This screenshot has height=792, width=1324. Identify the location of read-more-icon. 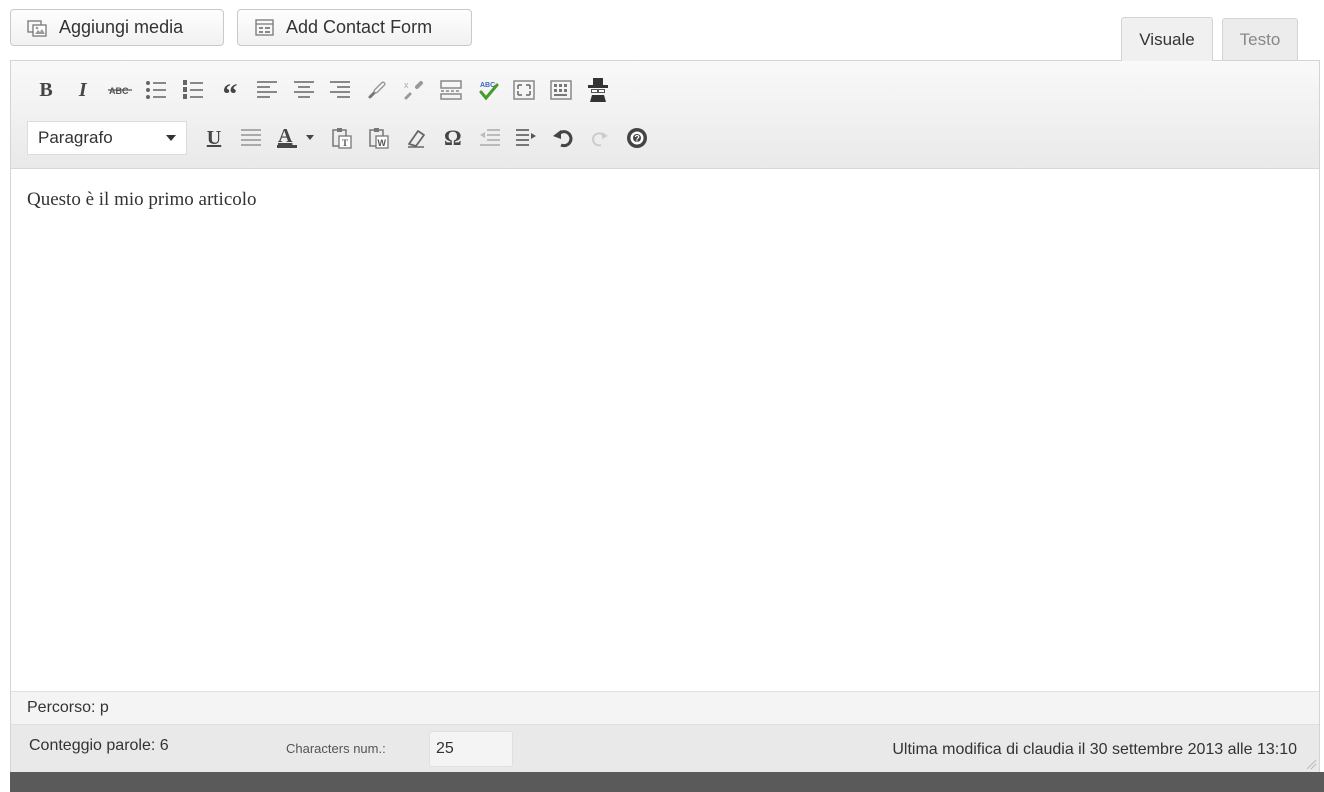
(451, 90).